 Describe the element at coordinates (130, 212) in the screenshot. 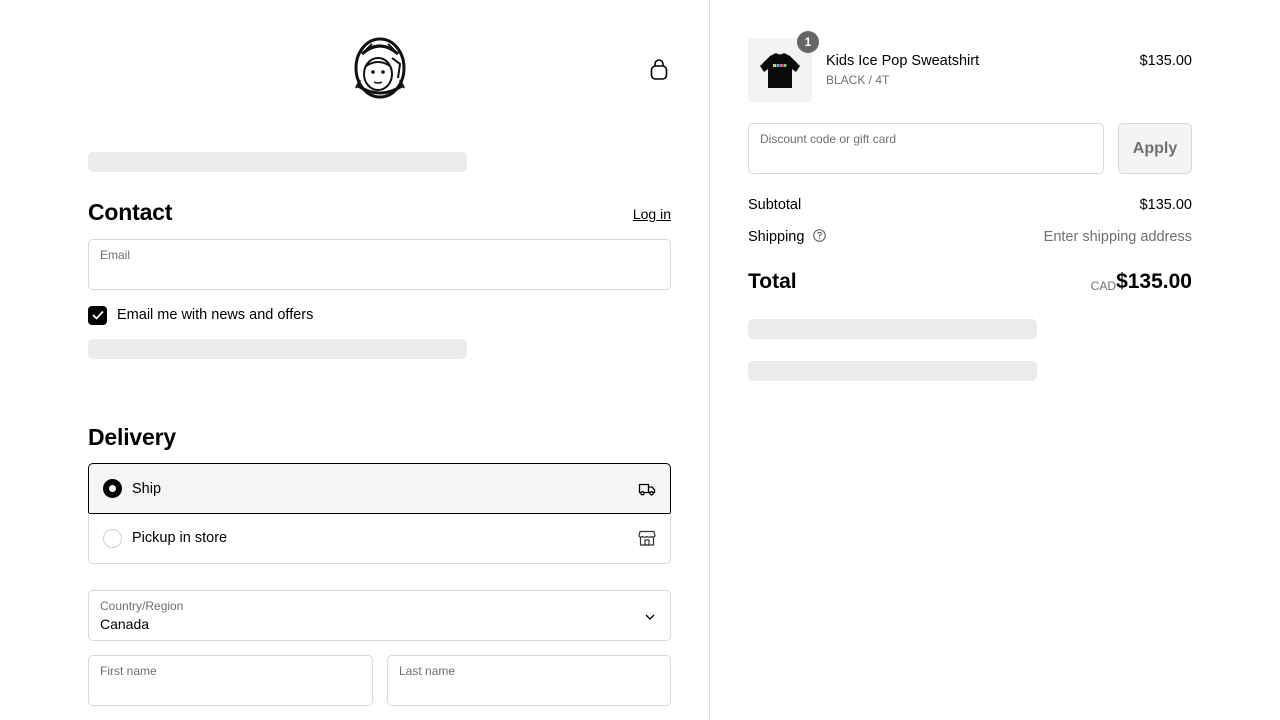

I see `contact-heading: Contact` at that location.